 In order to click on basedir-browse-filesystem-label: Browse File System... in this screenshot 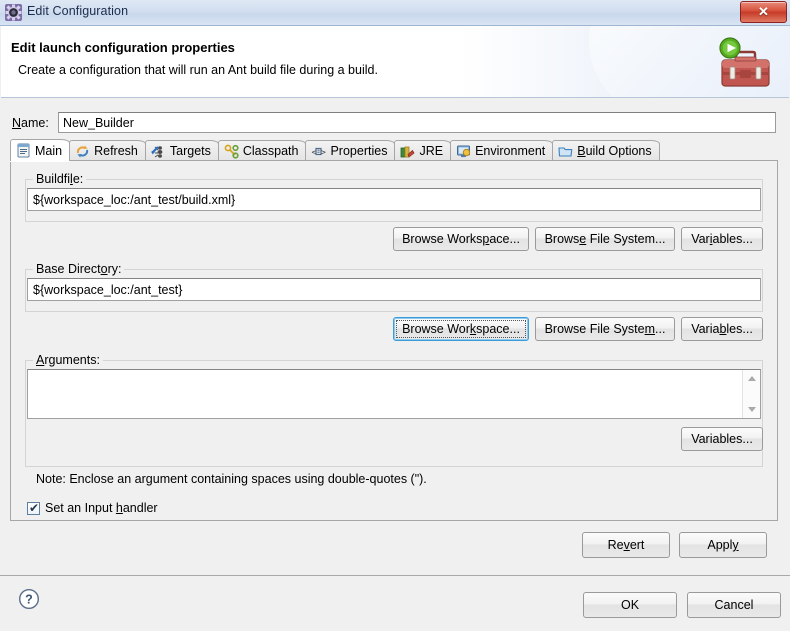, I will do `click(605, 329)`.